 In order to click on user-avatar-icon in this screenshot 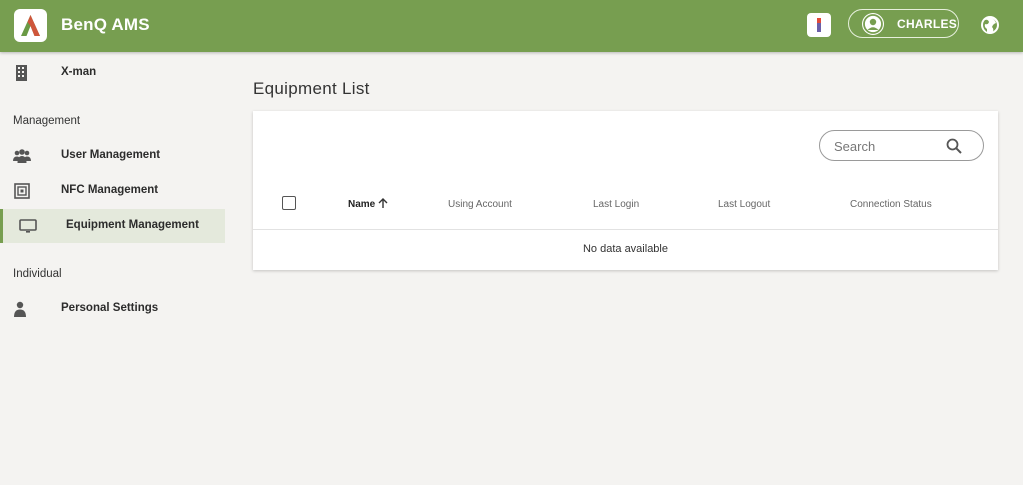, I will do `click(873, 24)`.